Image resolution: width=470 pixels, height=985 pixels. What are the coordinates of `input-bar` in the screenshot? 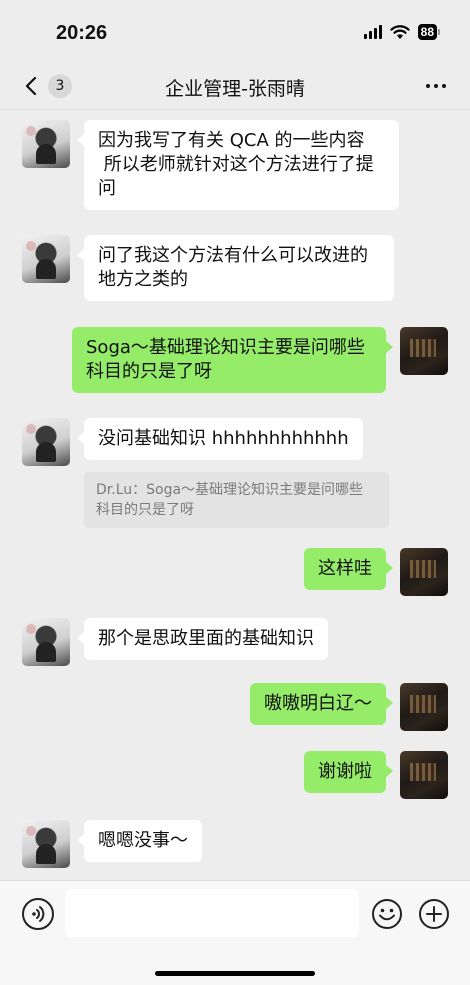 It's located at (235, 932).